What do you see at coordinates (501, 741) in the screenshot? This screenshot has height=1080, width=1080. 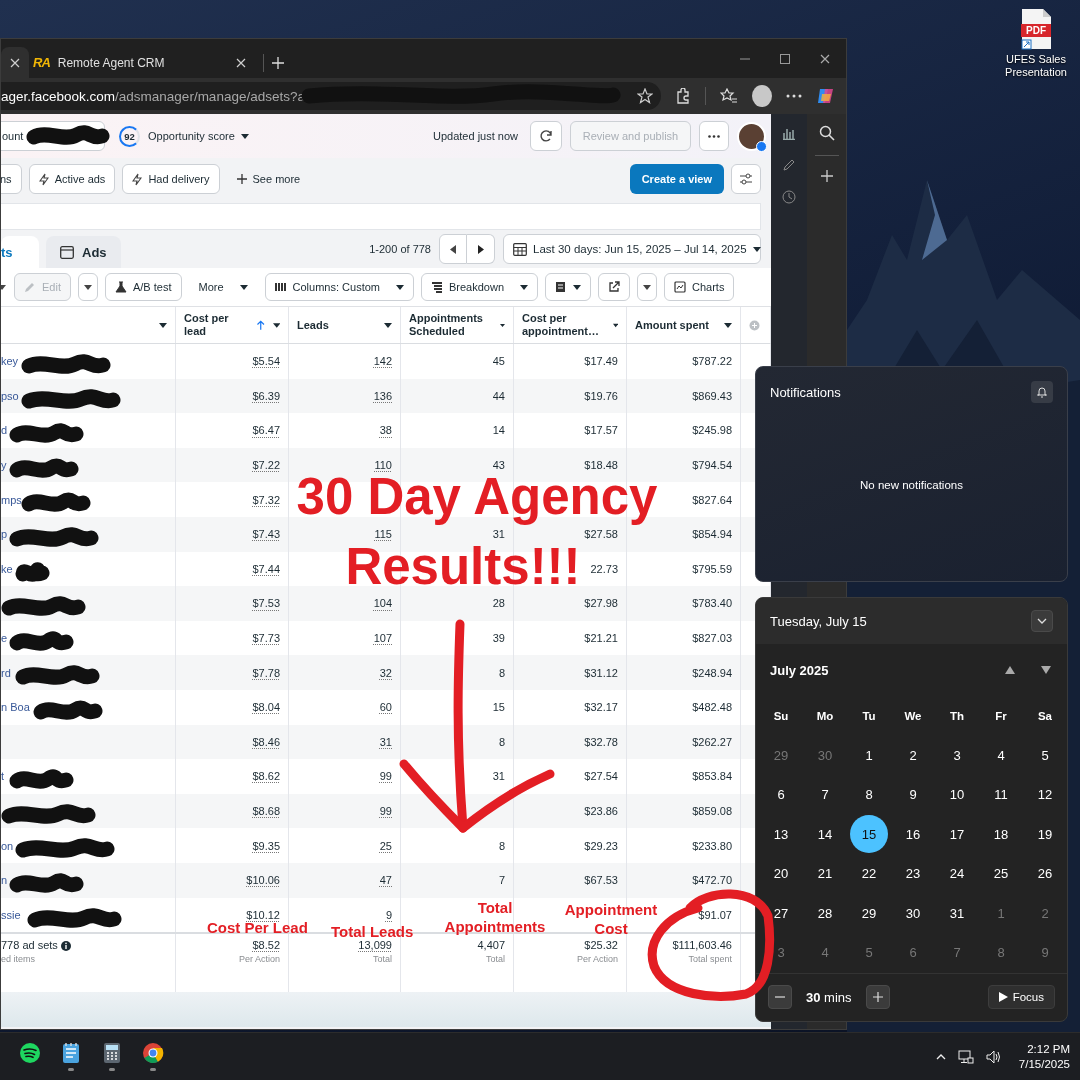 I see `table-cell: 8` at bounding box center [501, 741].